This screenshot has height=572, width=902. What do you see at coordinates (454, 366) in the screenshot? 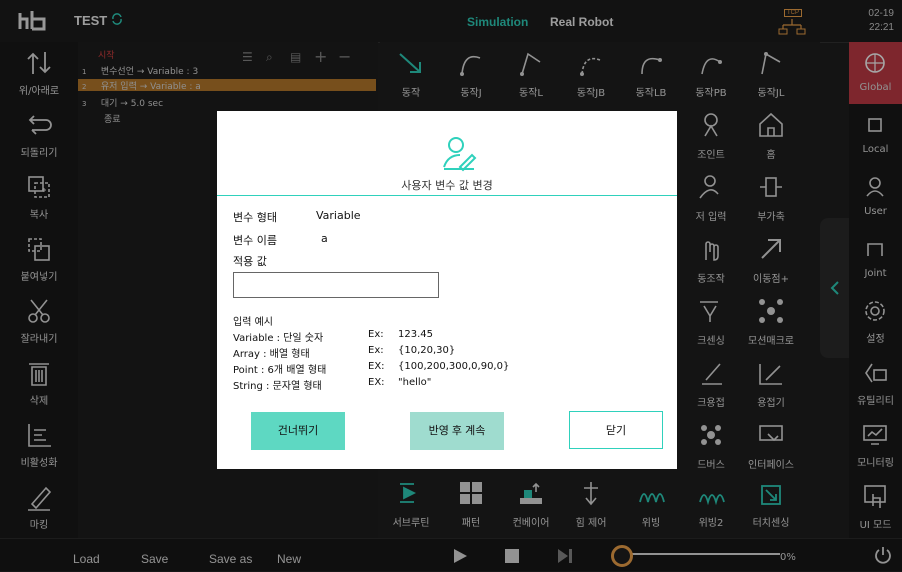
I see `example-value: {100,200,300,0,90,0}` at bounding box center [454, 366].